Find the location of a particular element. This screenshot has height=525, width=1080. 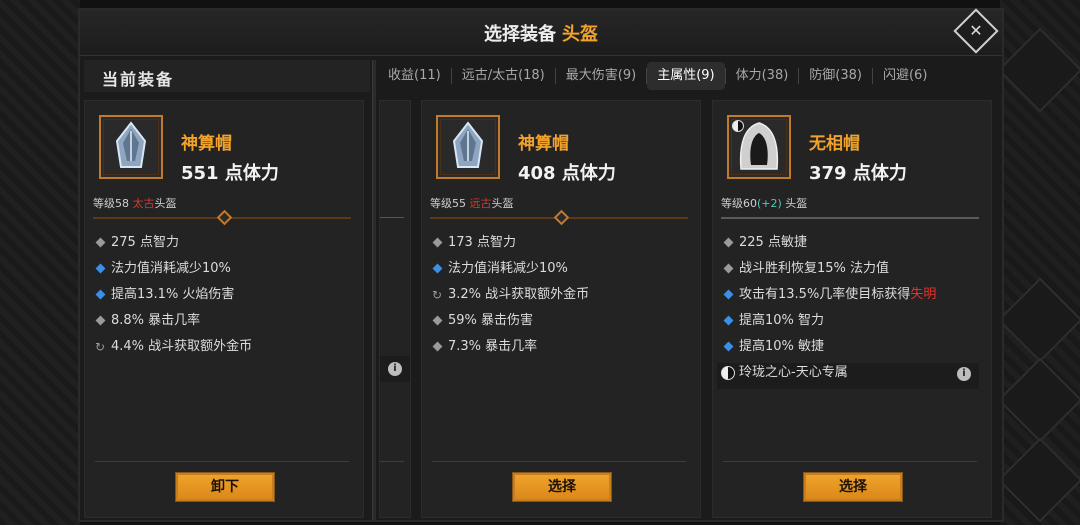

tab-max-damage: 最大伤害(9) is located at coordinates (601, 76).